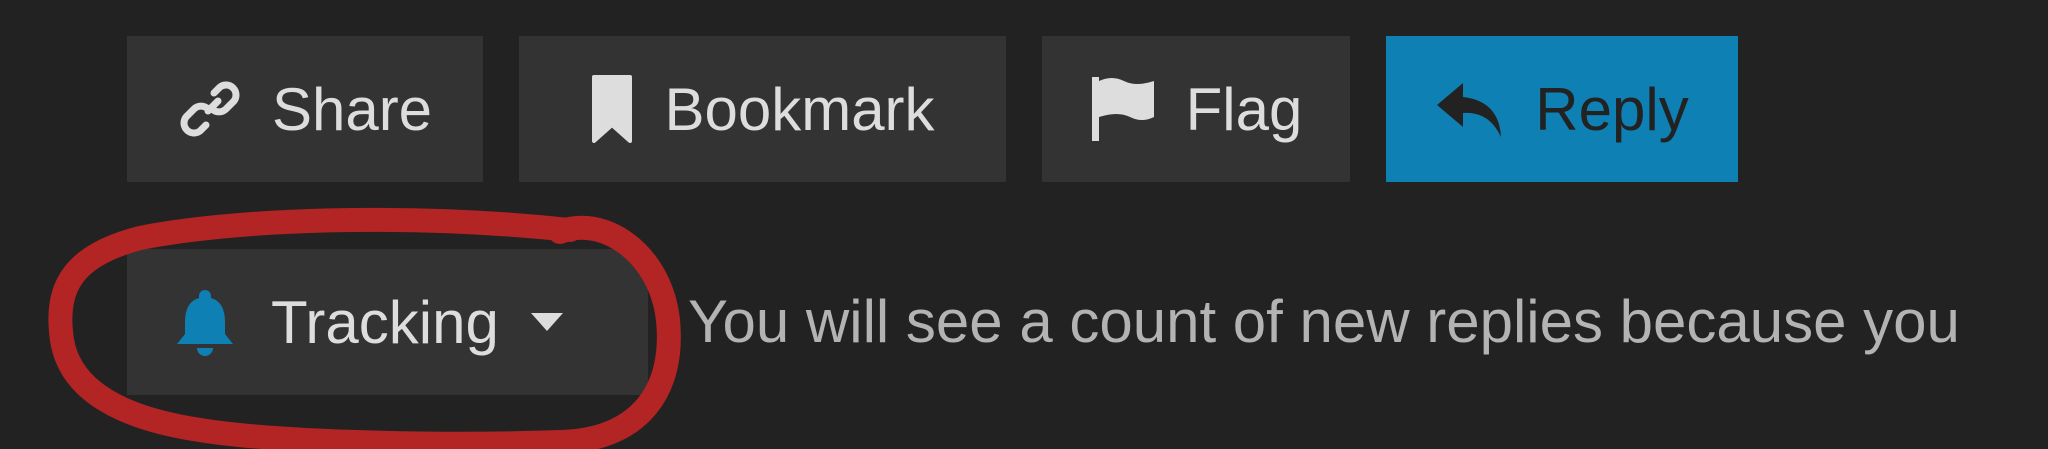  What do you see at coordinates (799, 109) in the screenshot?
I see `bookmark-label: Bookmark` at bounding box center [799, 109].